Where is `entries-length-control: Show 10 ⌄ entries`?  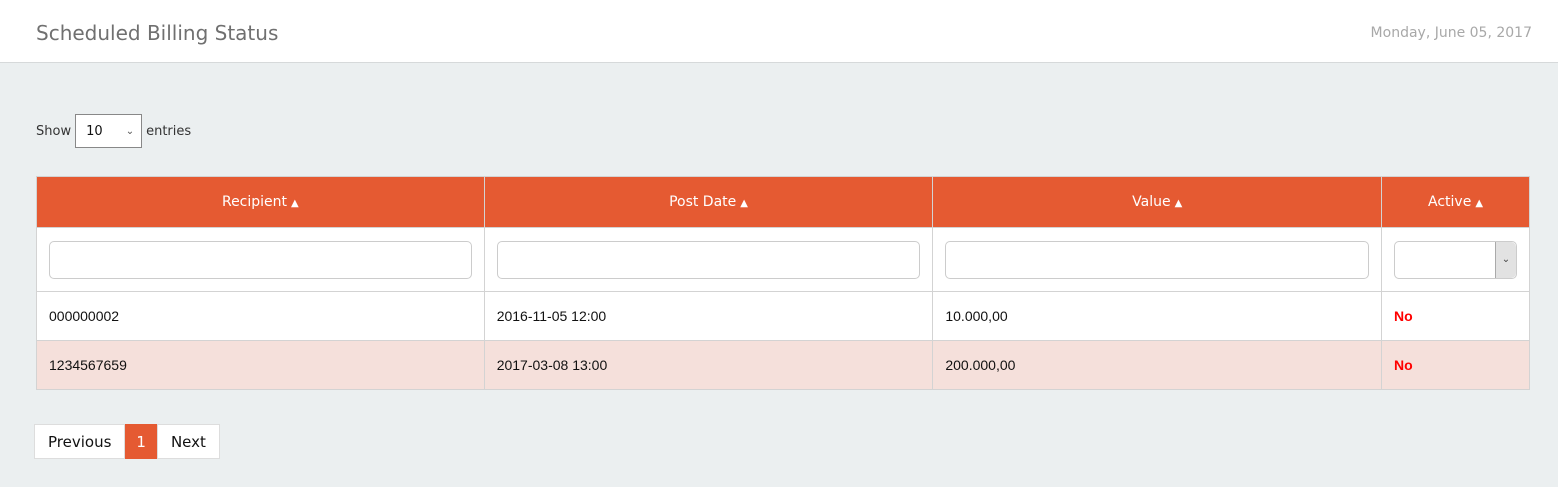 entries-length-control: Show 10 ⌄ entries is located at coordinates (113, 131).